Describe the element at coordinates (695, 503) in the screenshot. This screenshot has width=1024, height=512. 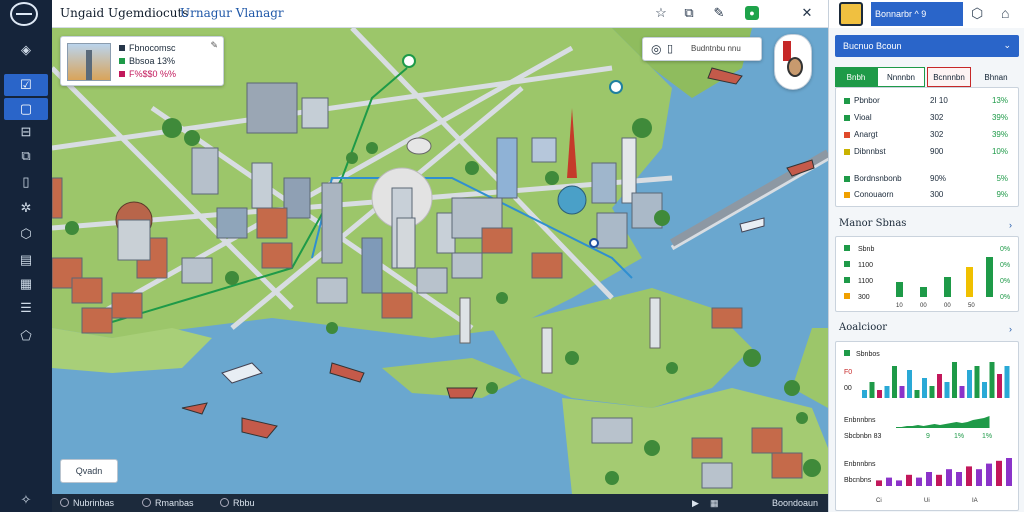
I see `play-icon: ▶` at that location.